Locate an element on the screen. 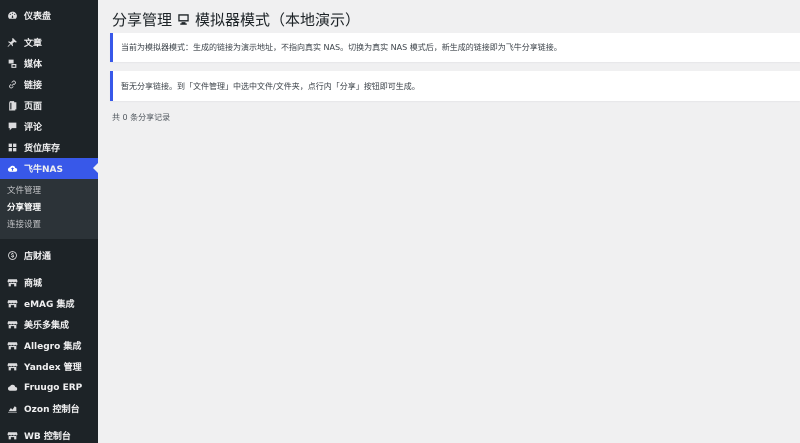 This screenshot has width=800, height=443. sidebar-item-label: 页面 is located at coordinates (33, 107).